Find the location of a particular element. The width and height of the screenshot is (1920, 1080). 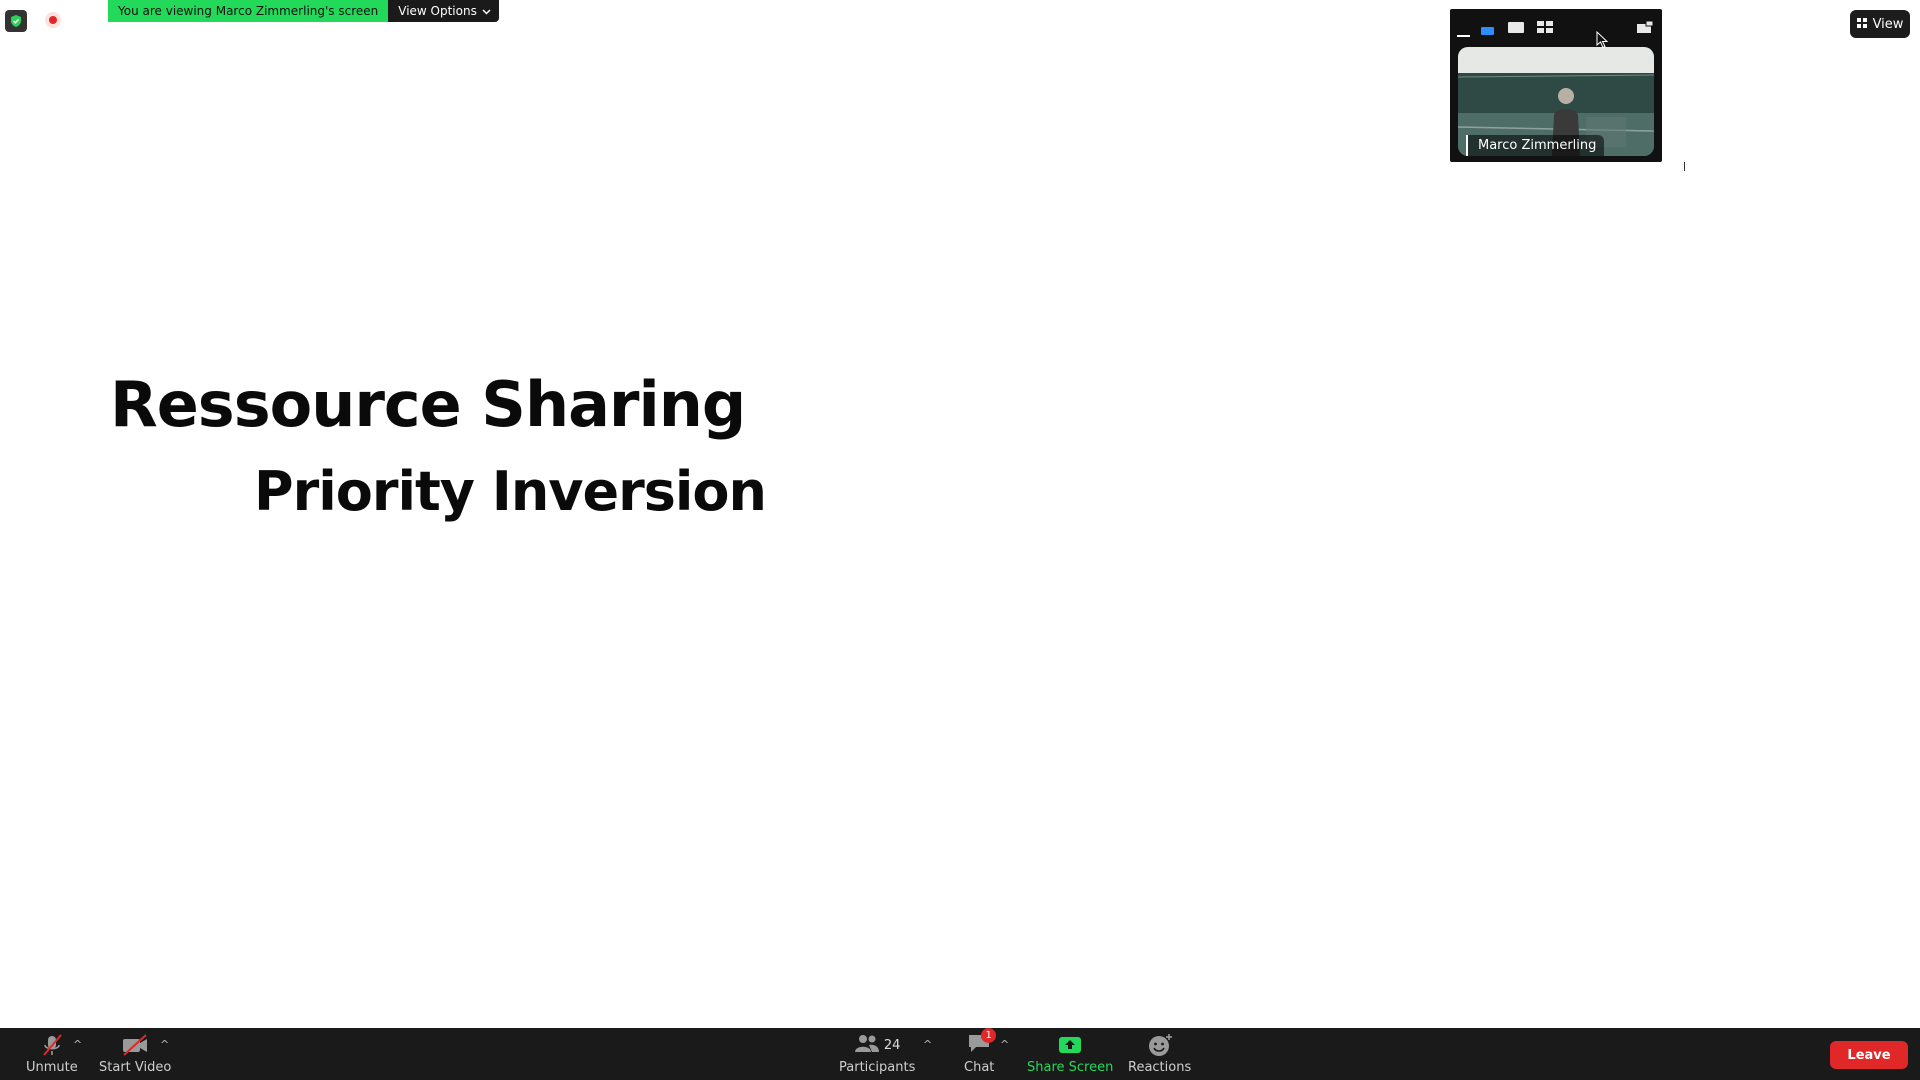

chat-button: 1 Chat is located at coordinates (980, 1051).